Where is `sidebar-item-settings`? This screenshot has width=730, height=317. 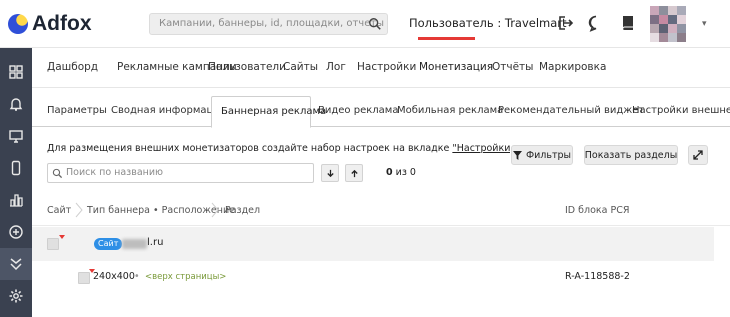
sidebar-item-settings is located at coordinates (16, 296).